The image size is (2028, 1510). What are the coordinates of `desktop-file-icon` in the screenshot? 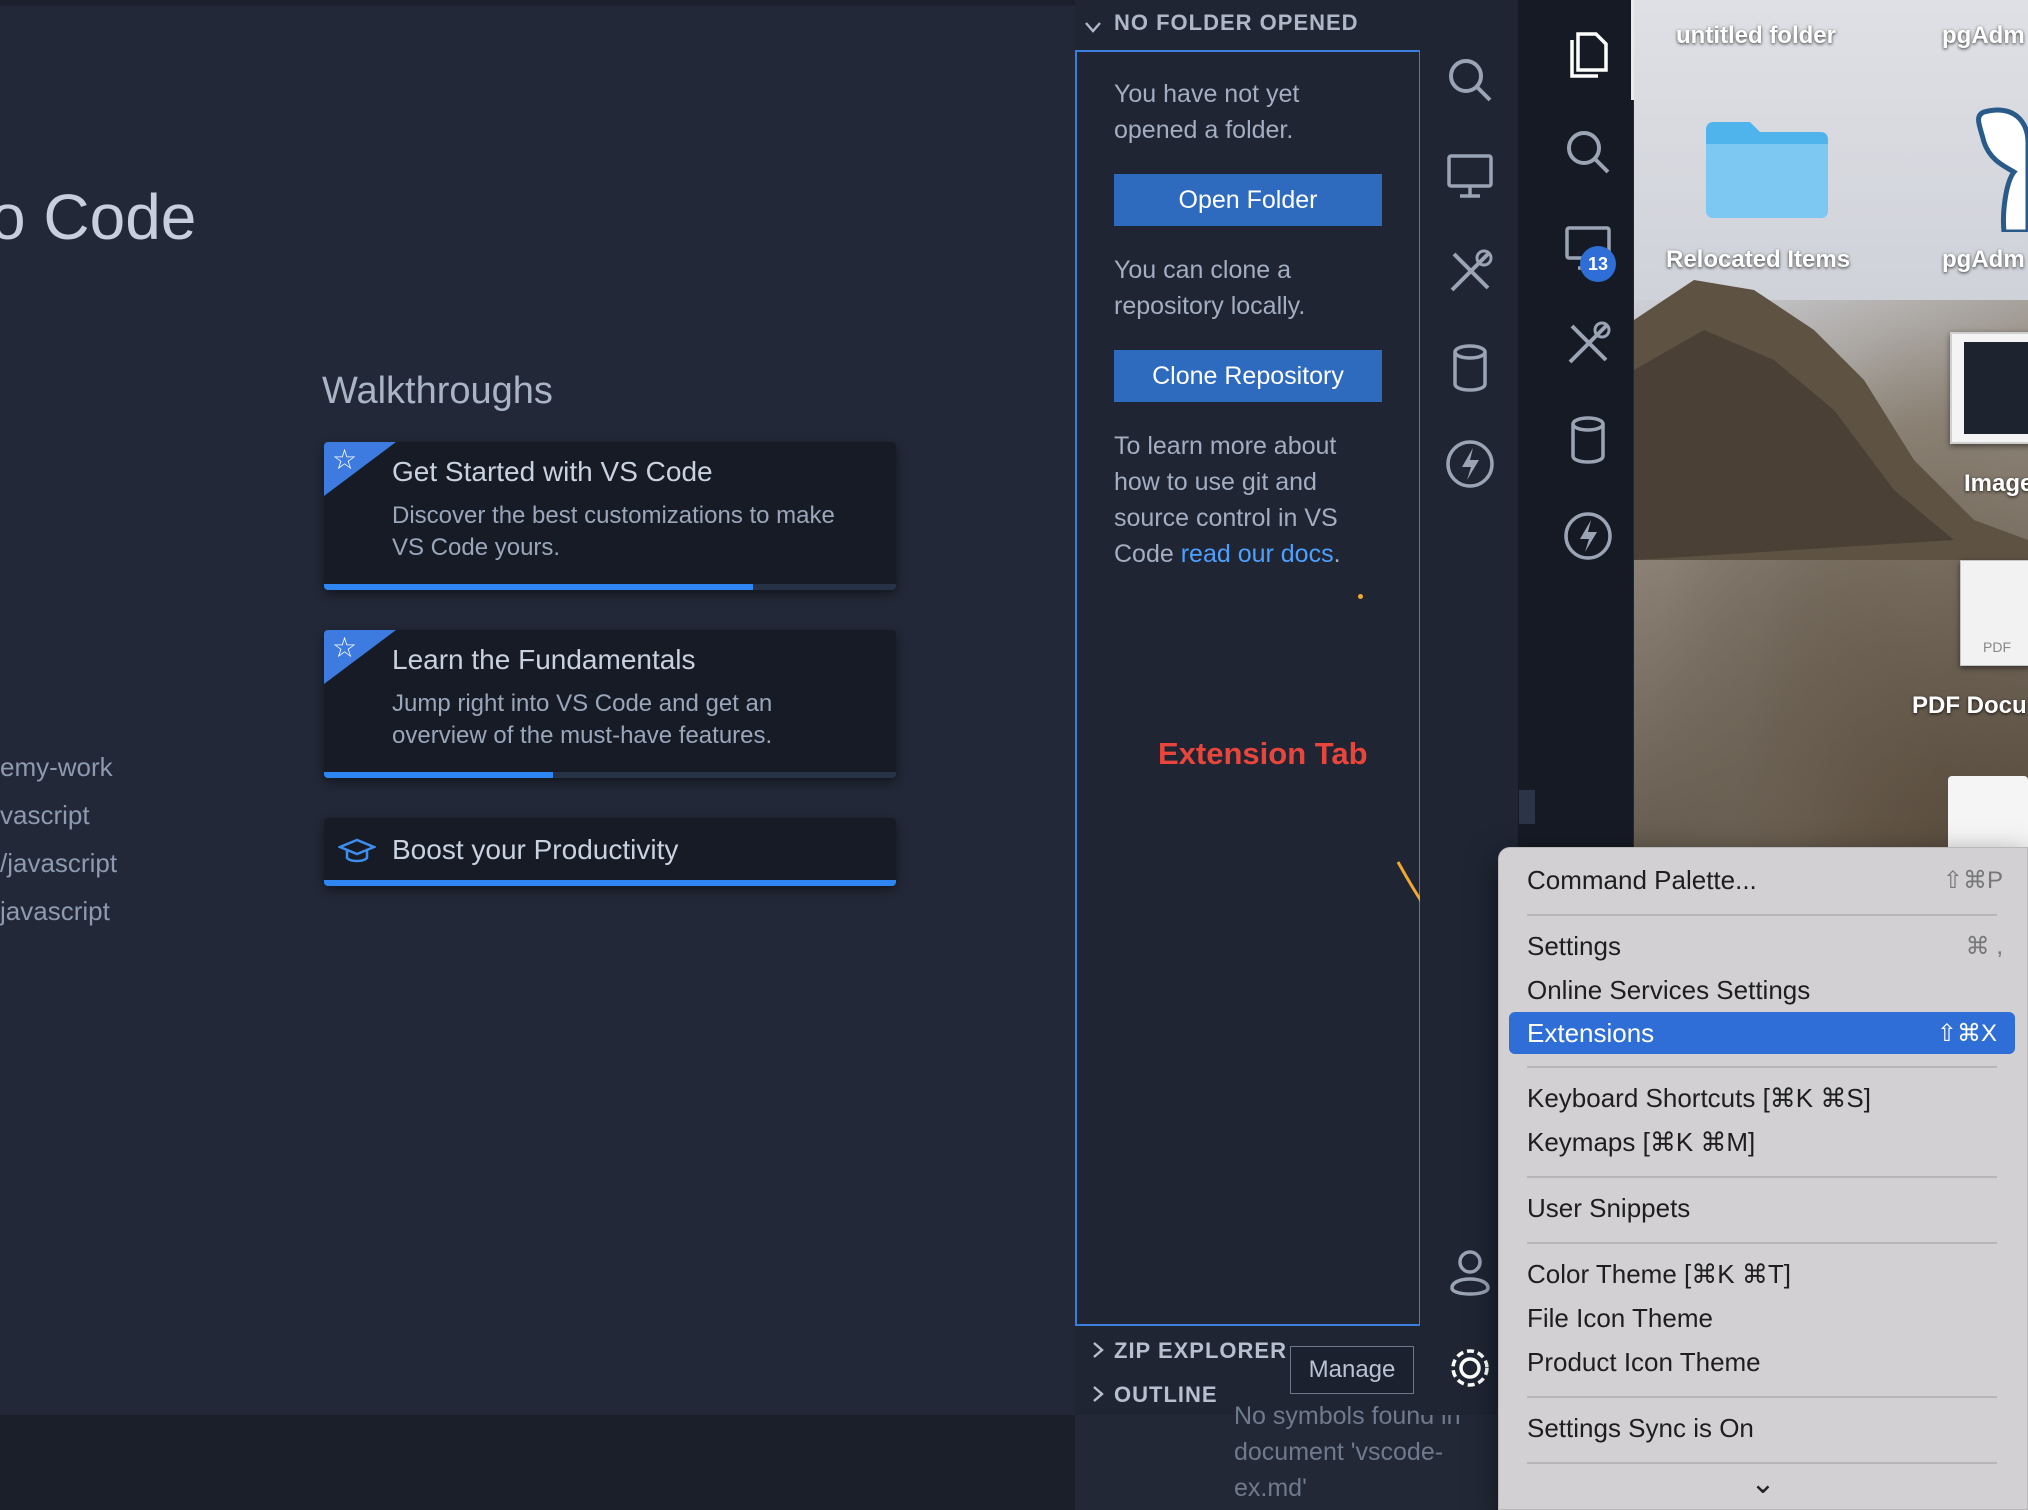 It's located at (1988, 816).